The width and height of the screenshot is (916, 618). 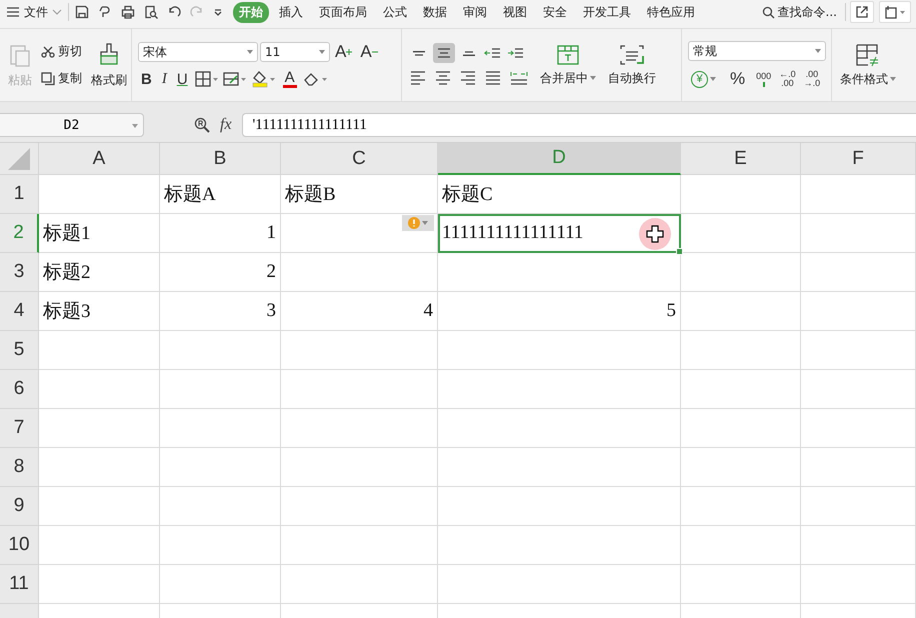 I want to click on file-menu: 文件, so click(x=36, y=12).